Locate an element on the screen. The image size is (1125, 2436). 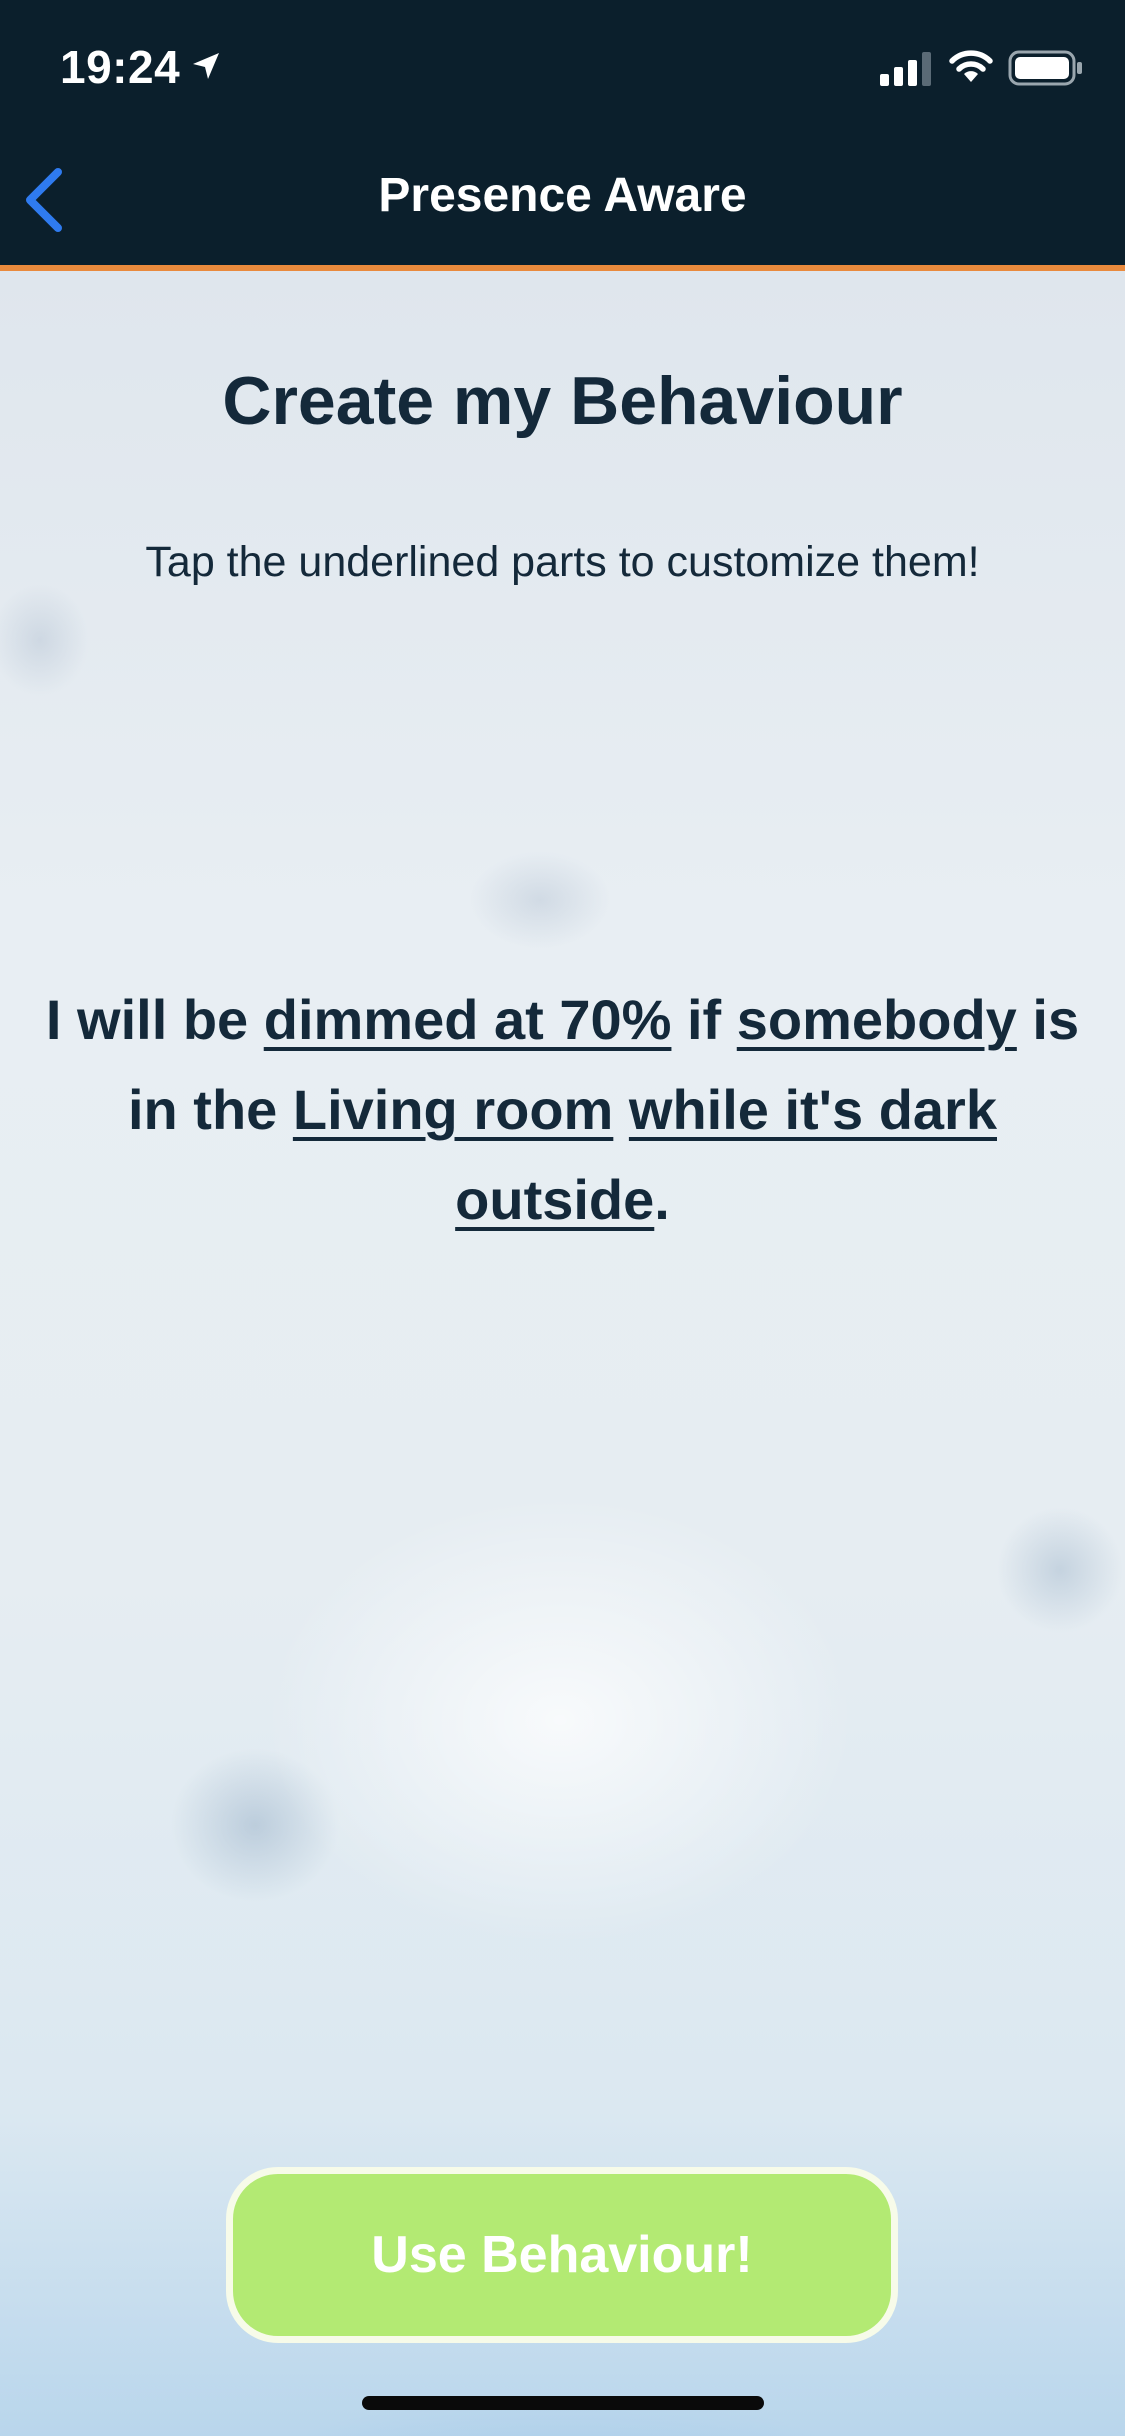
home-indicator is located at coordinates (563, 2403).